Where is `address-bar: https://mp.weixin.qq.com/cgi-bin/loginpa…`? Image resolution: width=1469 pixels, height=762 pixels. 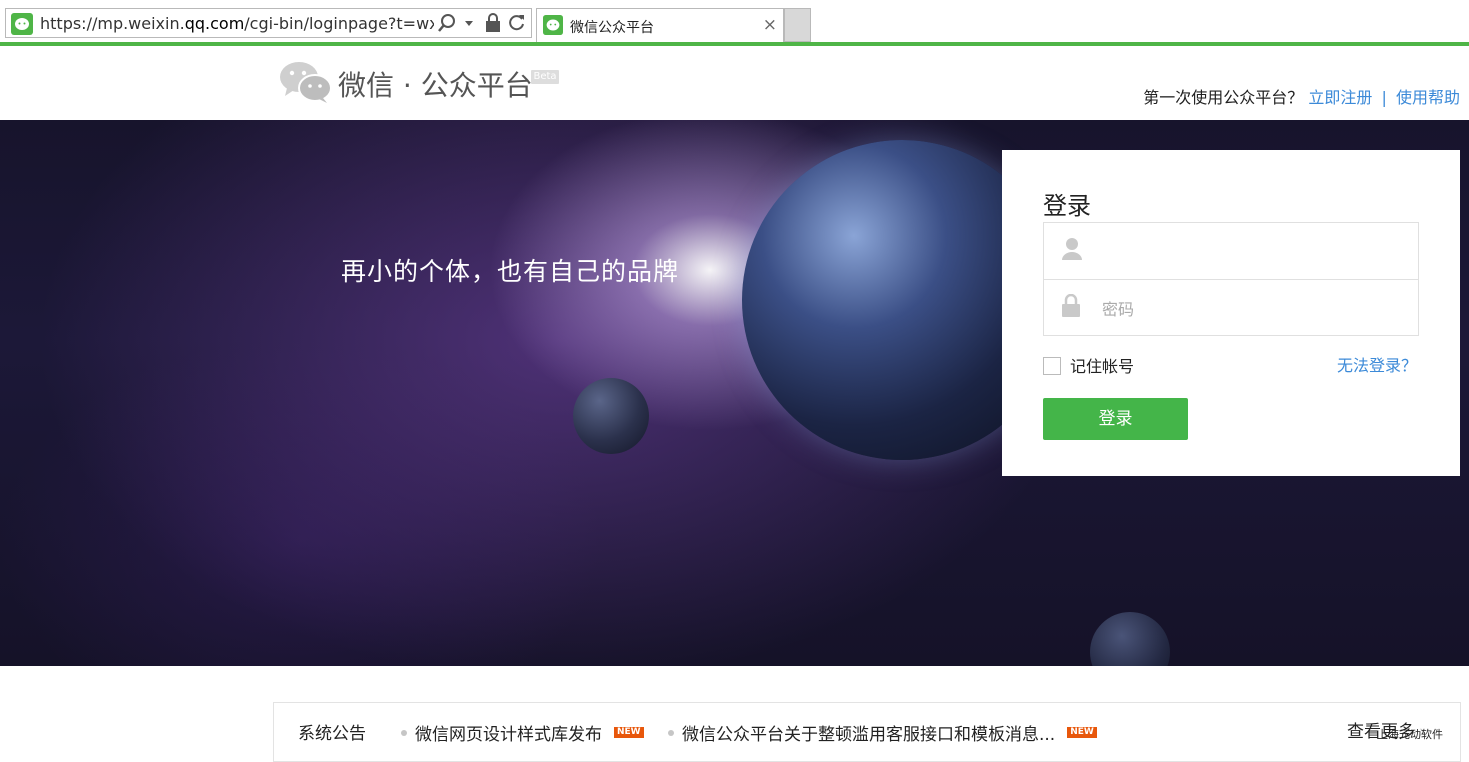
address-bar: https://mp.weixin.qq.com/cgi-bin/loginpa… is located at coordinates (268, 23).